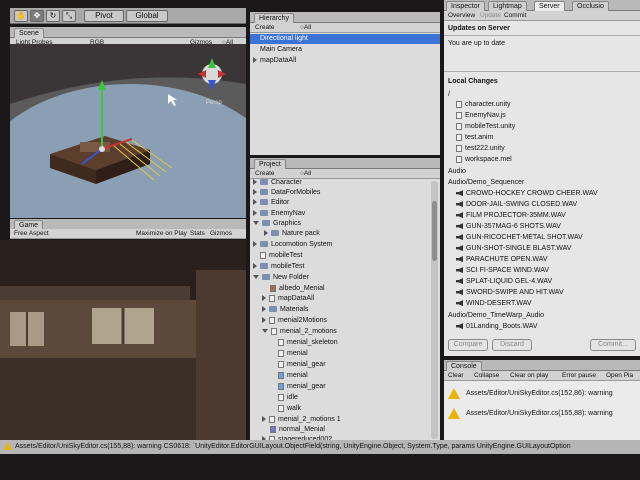 The image size is (640, 480). I want to click on maximize-on-play-toggle: Maximize on Play, so click(161, 234).